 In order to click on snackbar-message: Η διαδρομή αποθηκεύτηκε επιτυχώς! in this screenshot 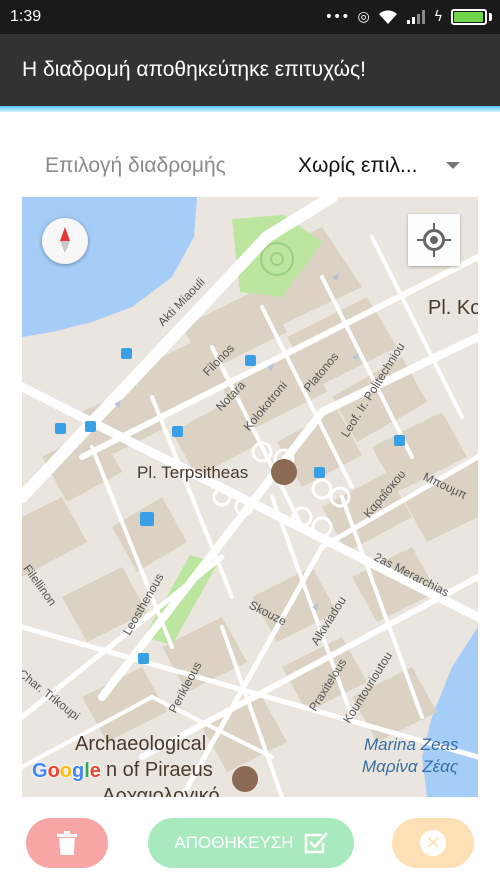, I will do `click(194, 69)`.